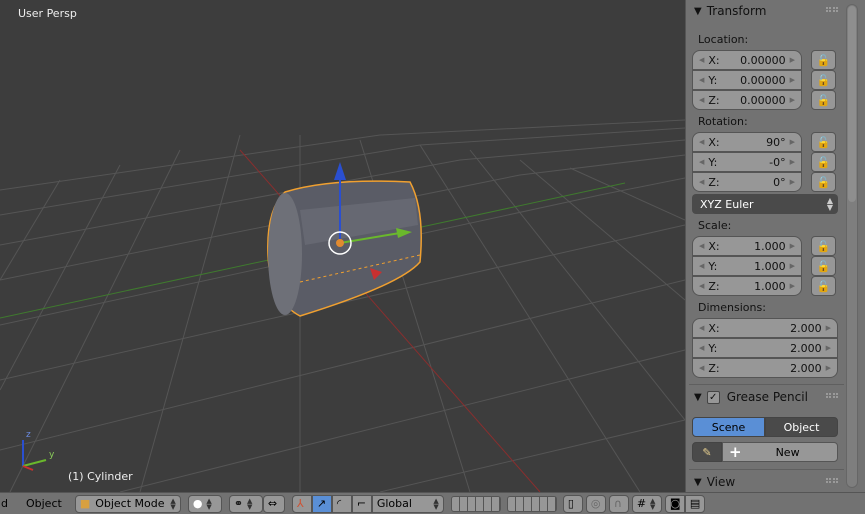 This screenshot has height=514, width=865. What do you see at coordinates (747, 266) in the screenshot?
I see `scale-y-field: ◀ Y: 1.000 ▶` at bounding box center [747, 266].